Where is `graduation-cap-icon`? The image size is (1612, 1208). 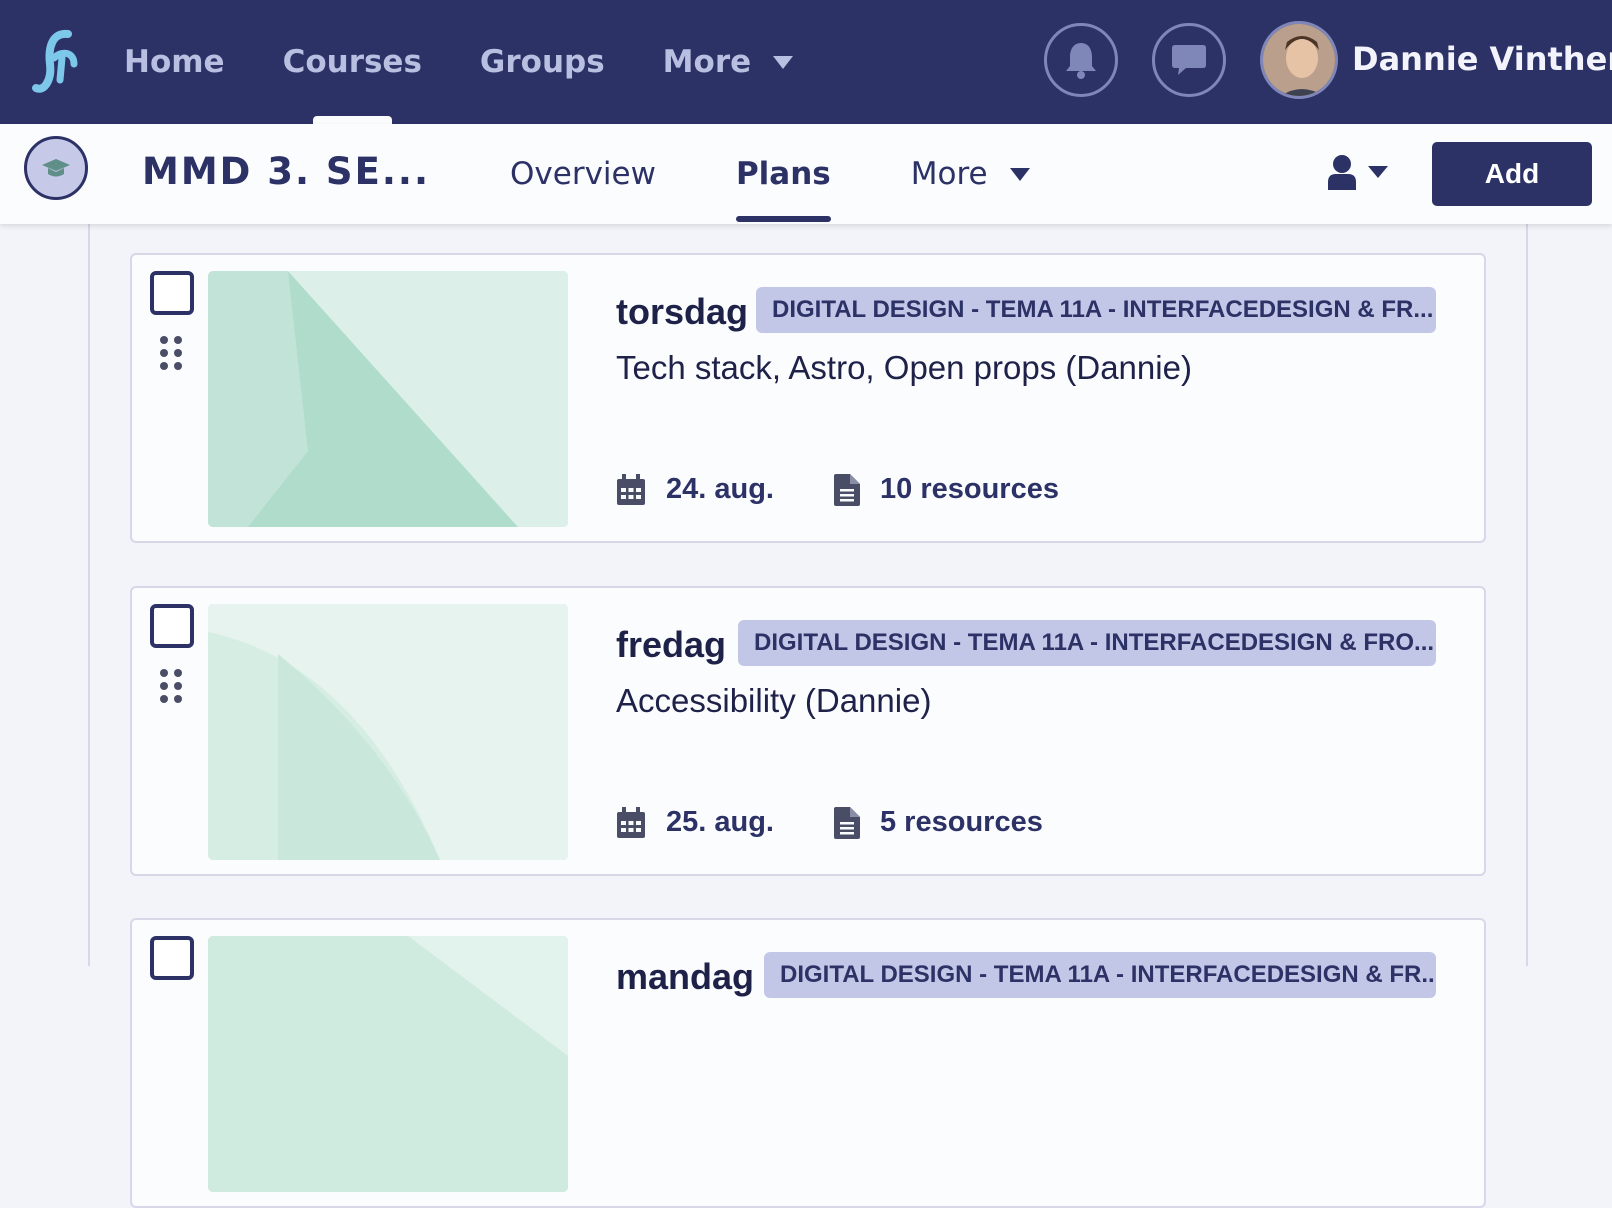 graduation-cap-icon is located at coordinates (56, 168).